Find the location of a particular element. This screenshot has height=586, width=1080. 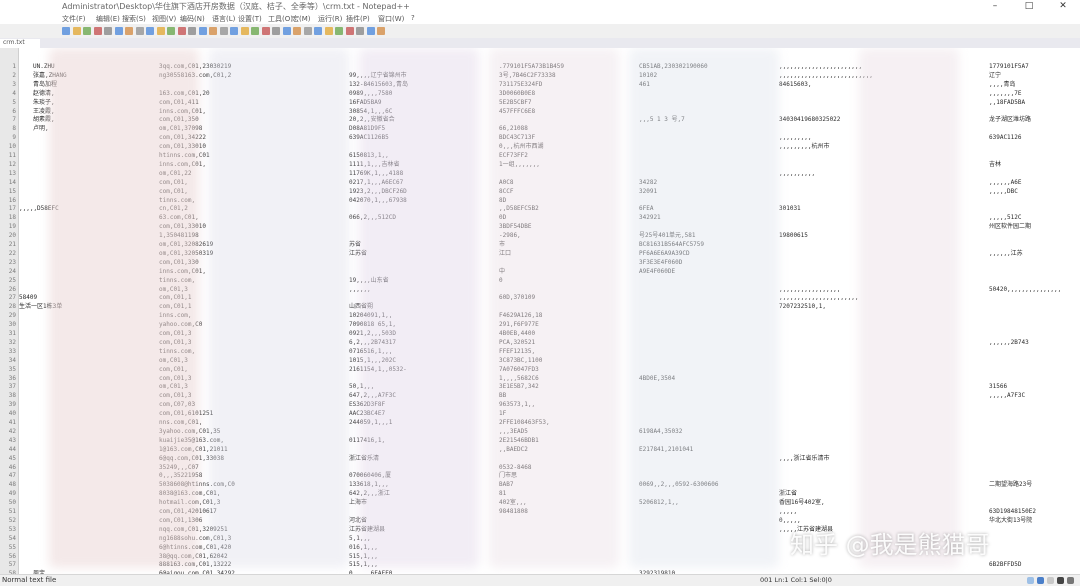

text-segment: ,,,,,,,,,,,,,,,,, is located at coordinates (810, 289).